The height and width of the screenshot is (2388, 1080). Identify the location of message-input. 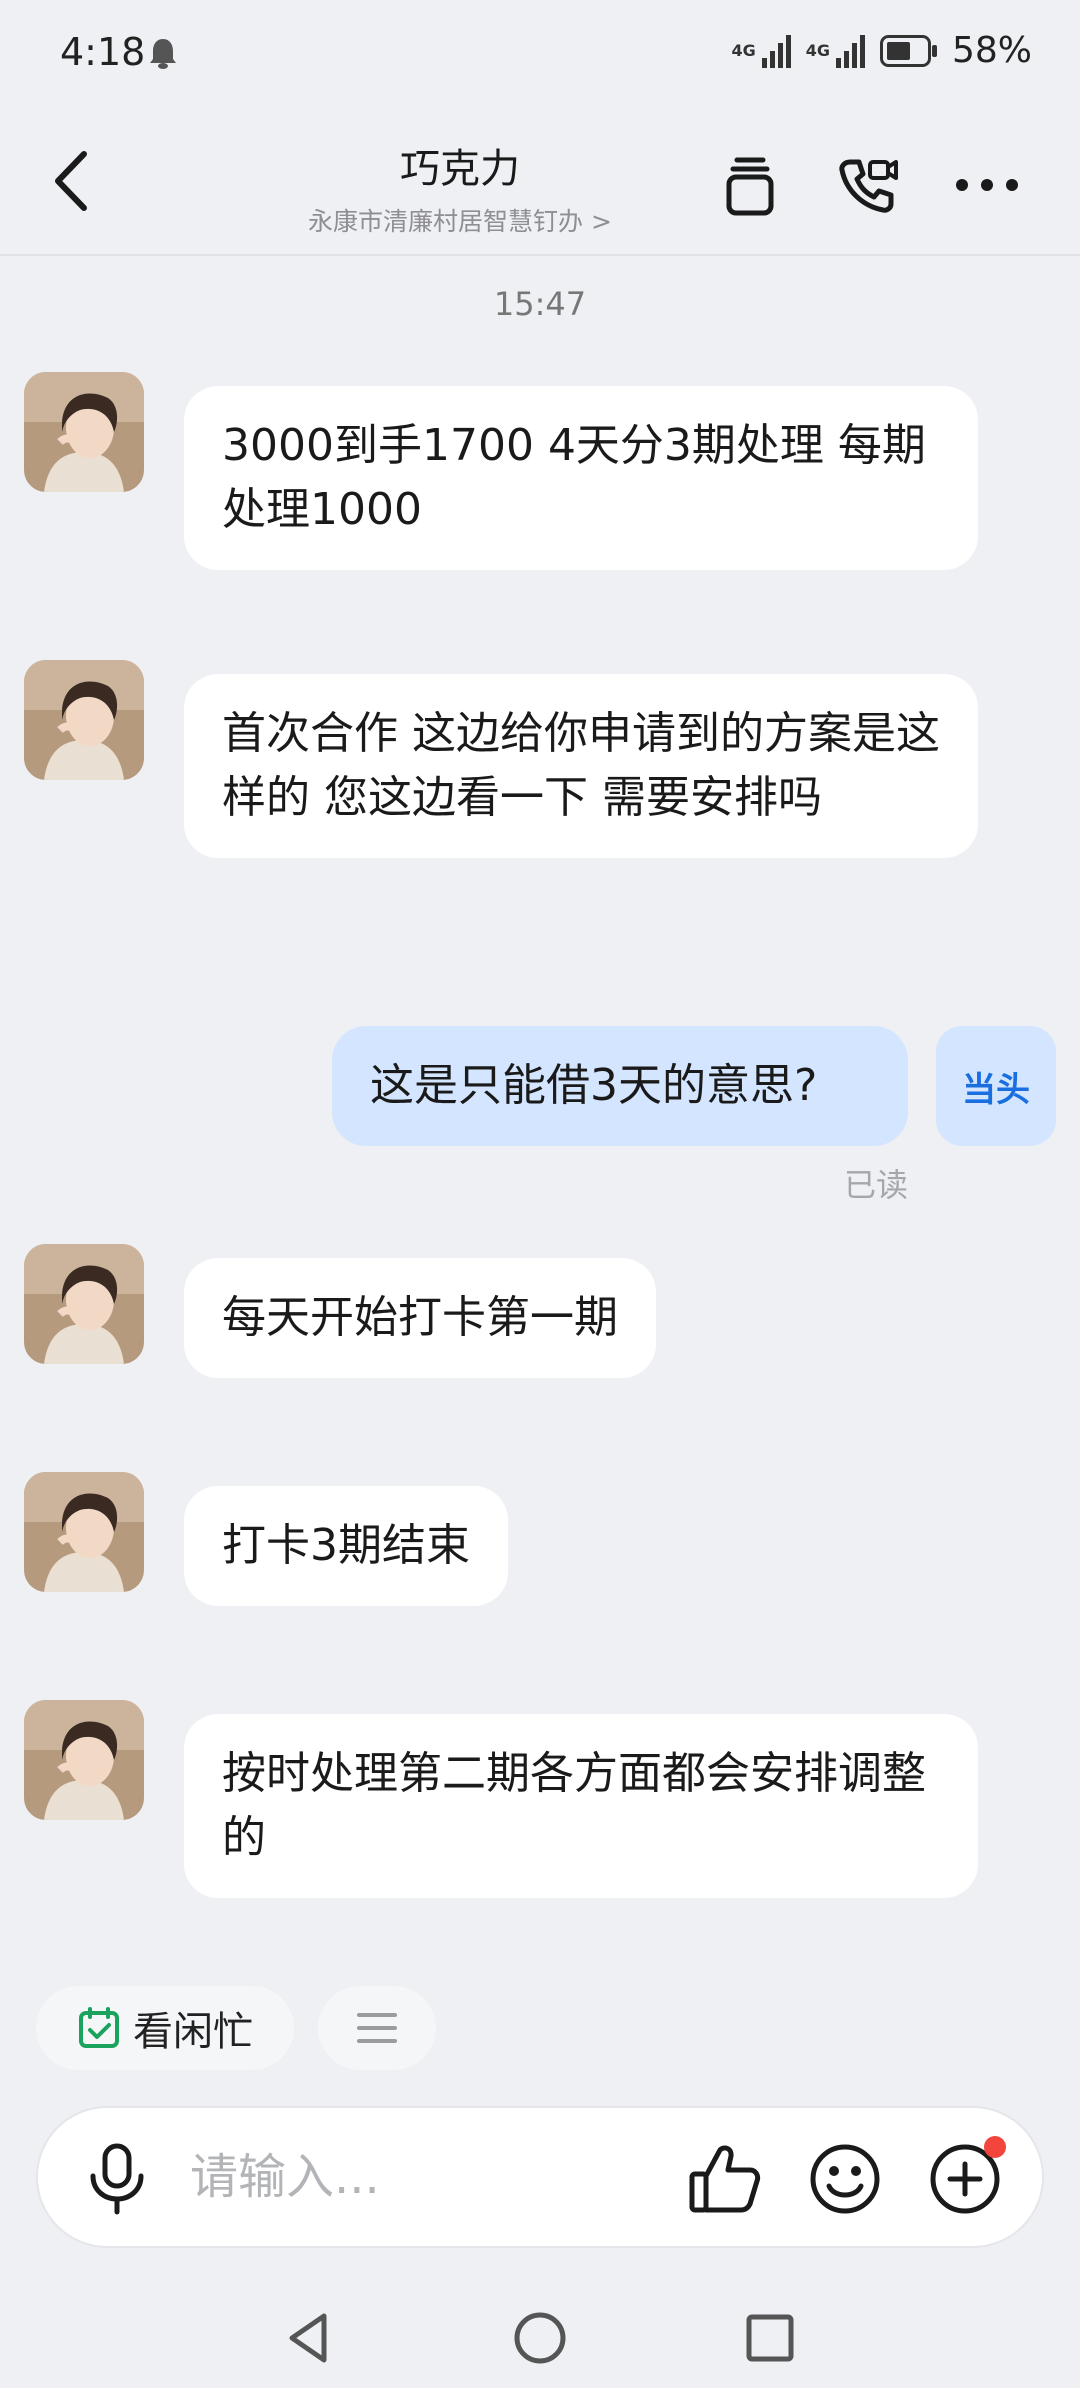
(440, 2177).